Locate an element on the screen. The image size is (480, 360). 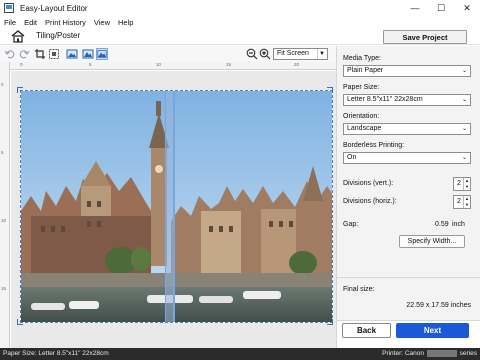
image-large-icon is located at coordinates (88, 54).